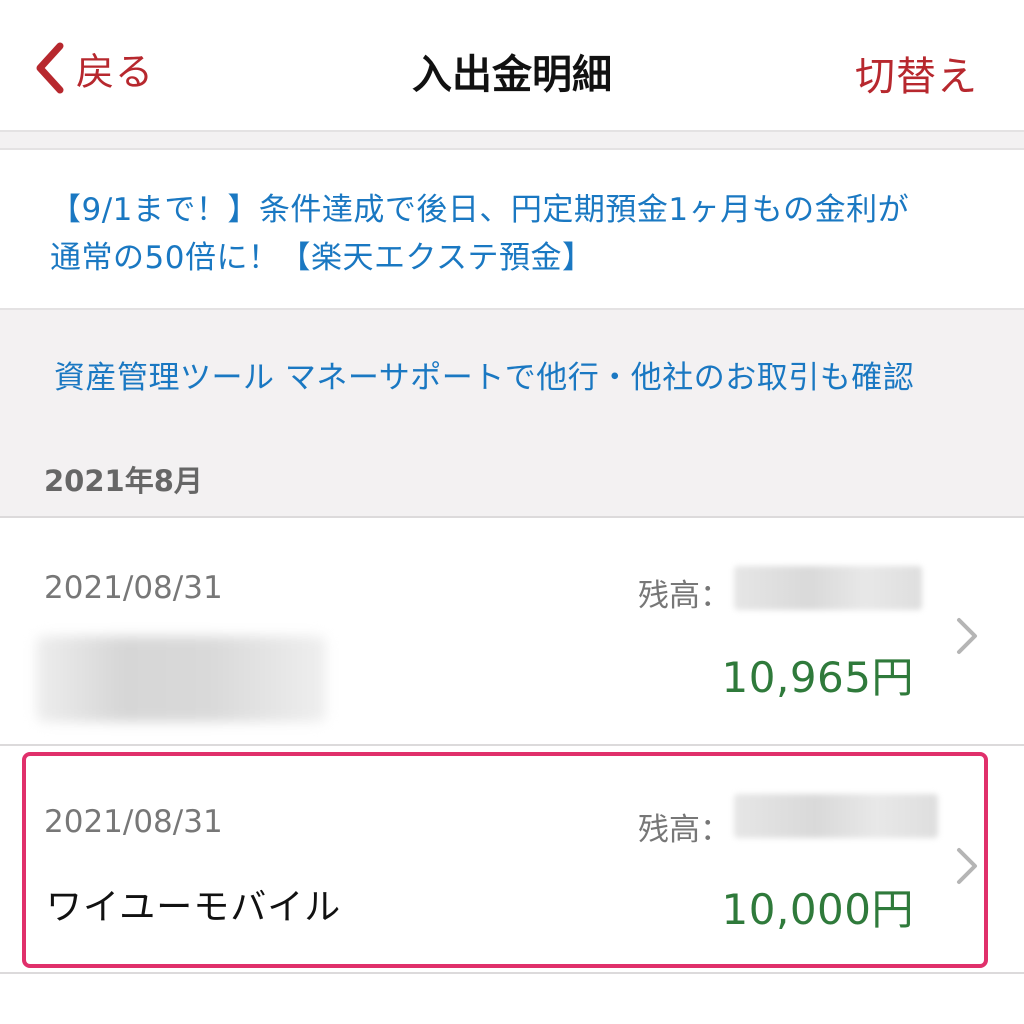  I want to click on transaction-amount: 10,000円, so click(817, 909).